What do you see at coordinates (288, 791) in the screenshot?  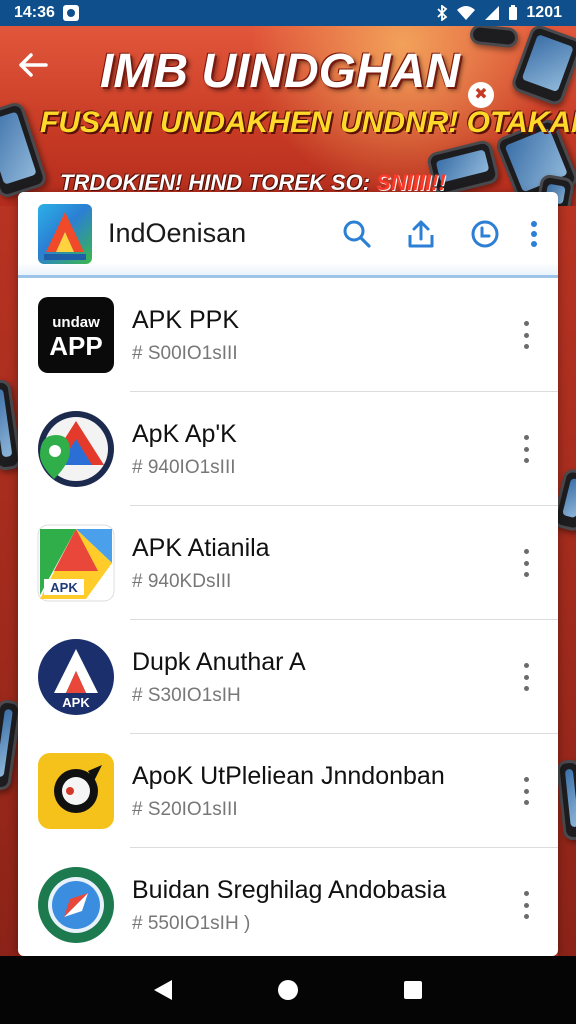 I see `list-item: ApoK UtPleliean Jnndonban # S20IO1sIII` at bounding box center [288, 791].